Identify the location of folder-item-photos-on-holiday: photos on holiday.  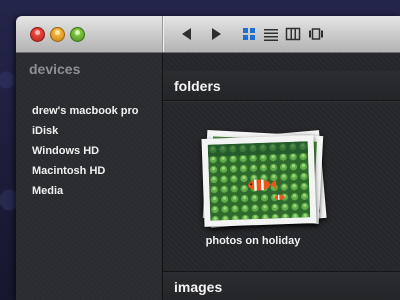
(255, 187).